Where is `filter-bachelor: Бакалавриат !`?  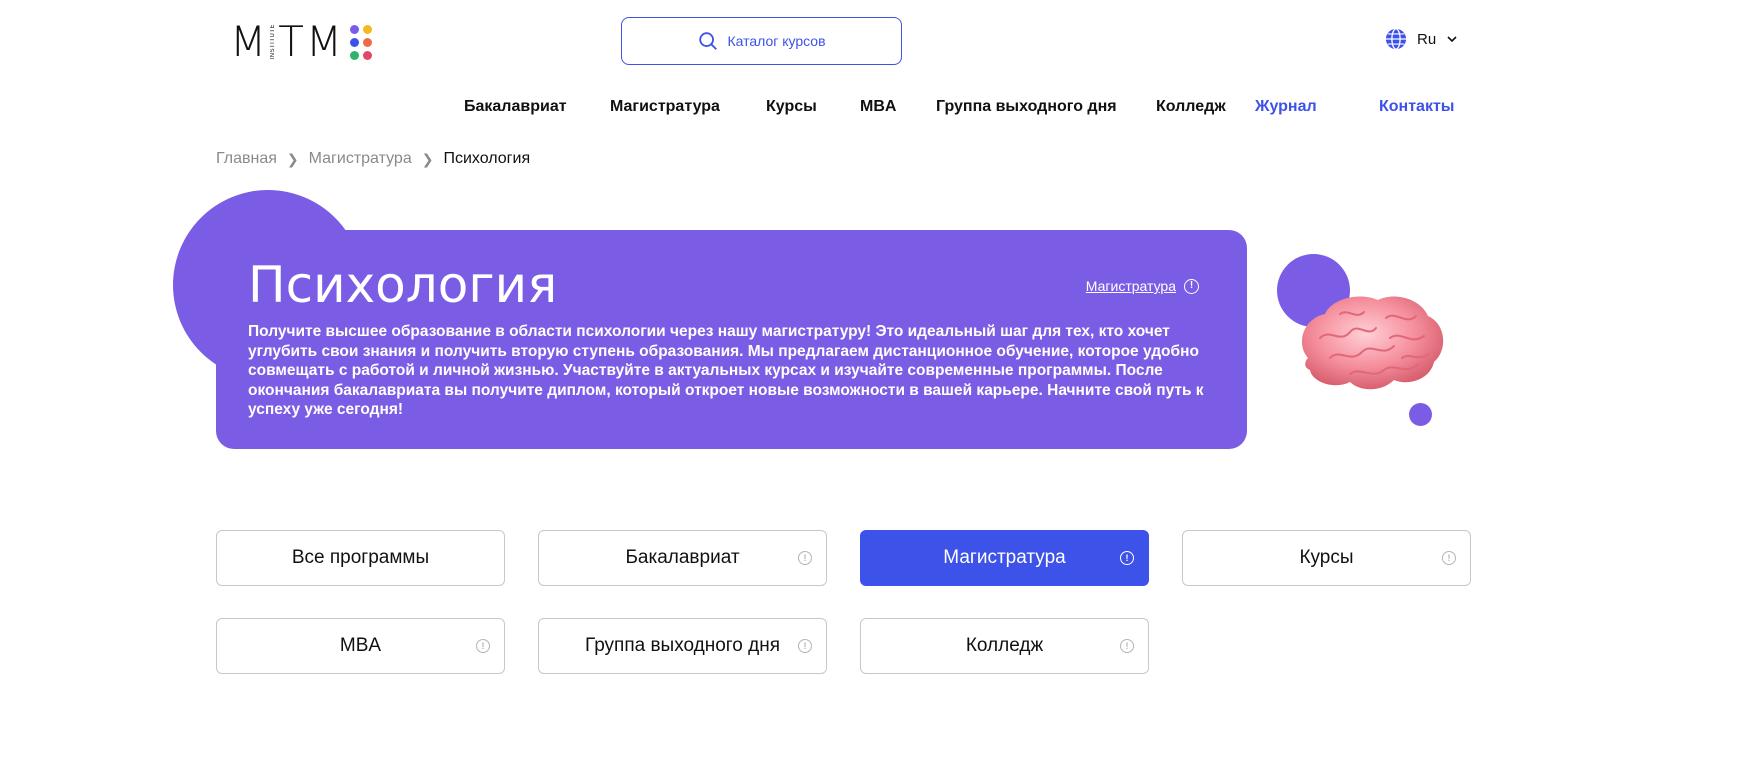 filter-bachelor: Бакалавриат ! is located at coordinates (682, 558).